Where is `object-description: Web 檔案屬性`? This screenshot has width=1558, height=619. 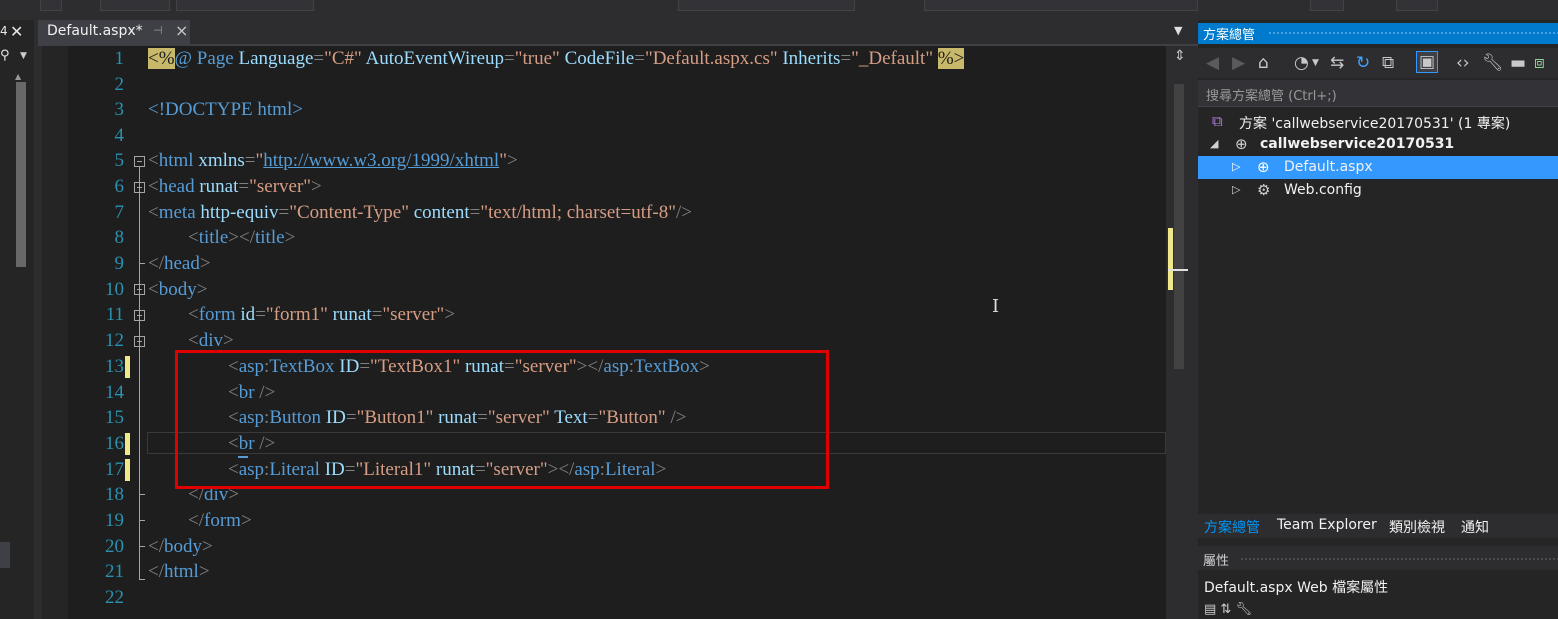
object-description: Web 檔案屬性 is located at coordinates (1343, 588).